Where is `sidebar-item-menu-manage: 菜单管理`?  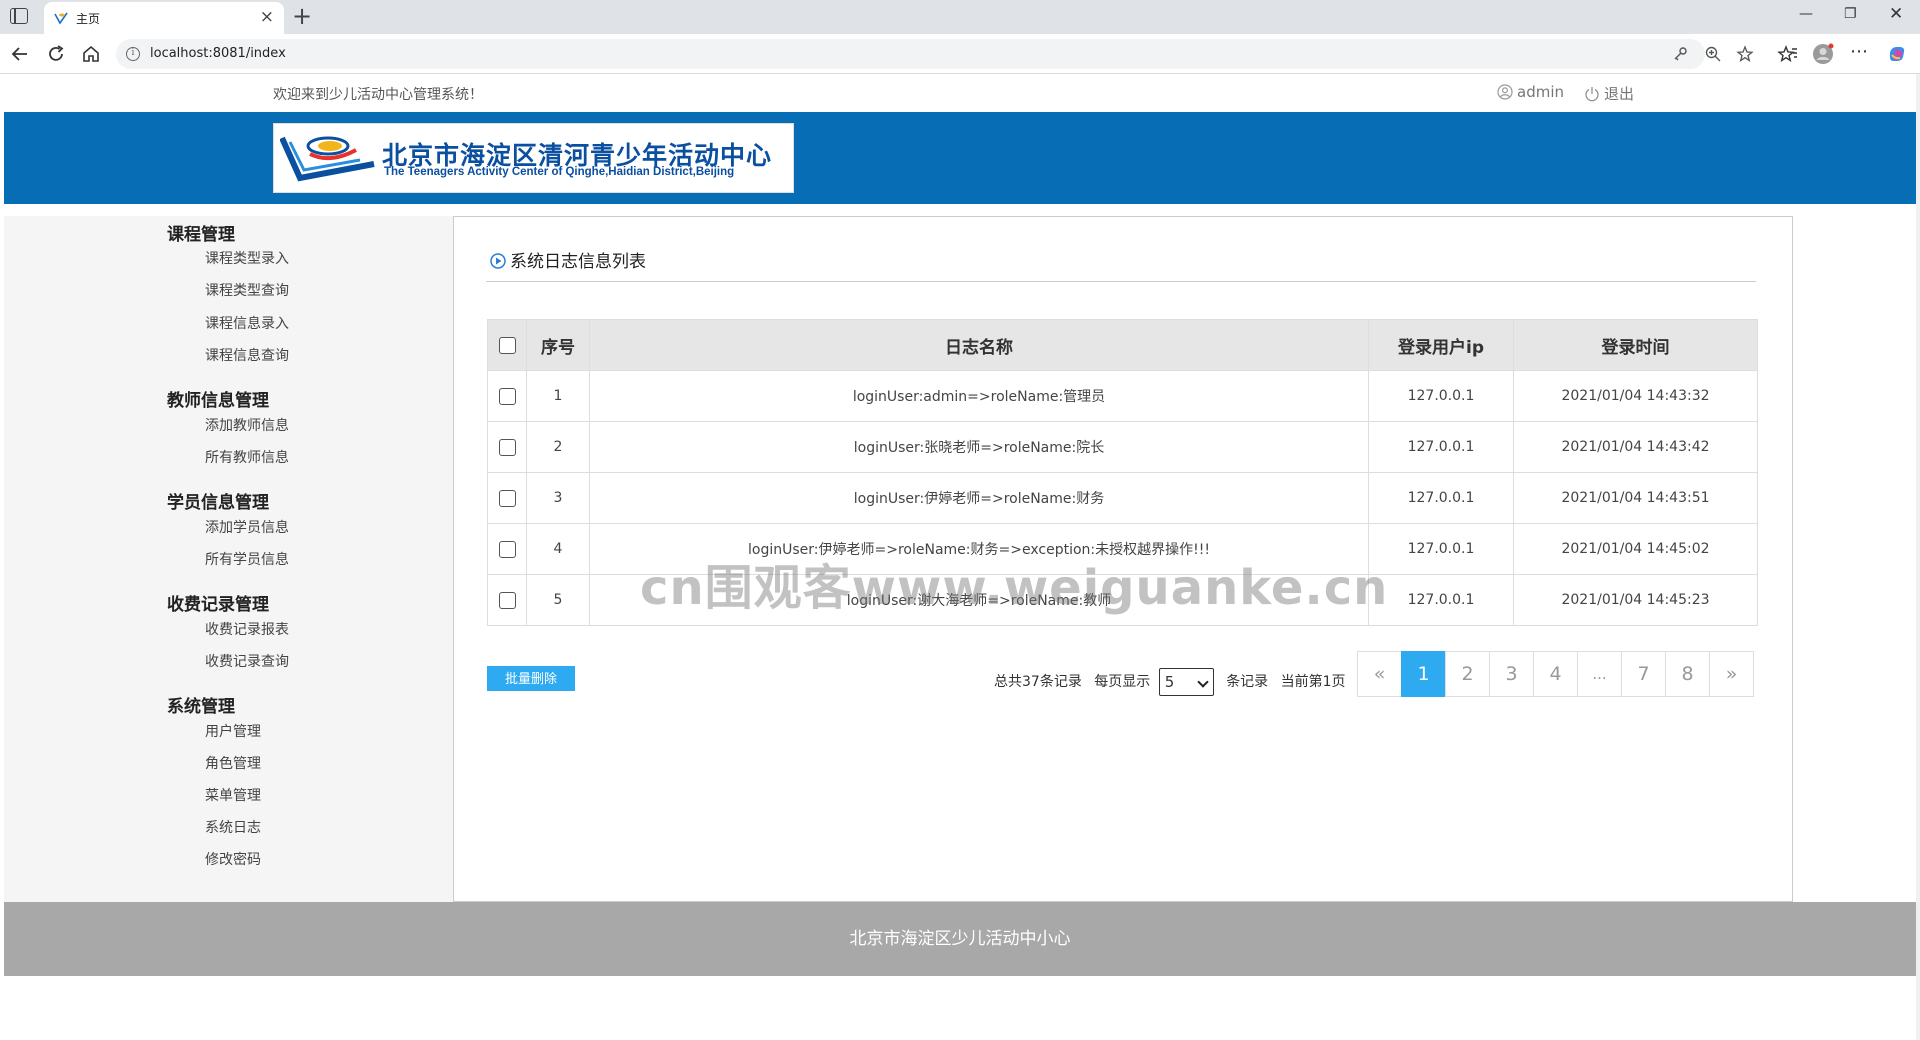 sidebar-item-menu-manage: 菜单管理 is located at coordinates (233, 795).